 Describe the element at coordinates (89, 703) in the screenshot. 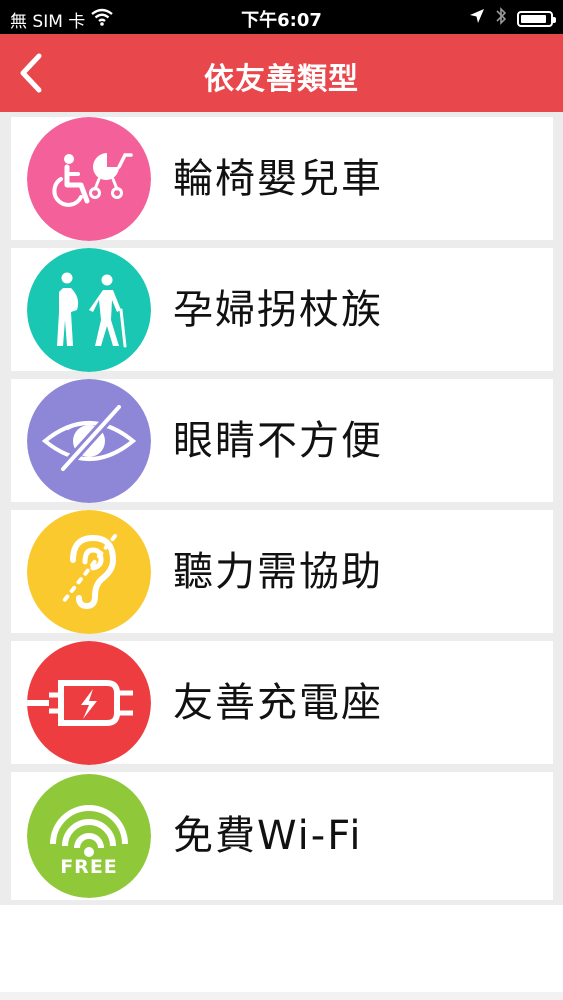

I see `charging-plug-icon` at that location.